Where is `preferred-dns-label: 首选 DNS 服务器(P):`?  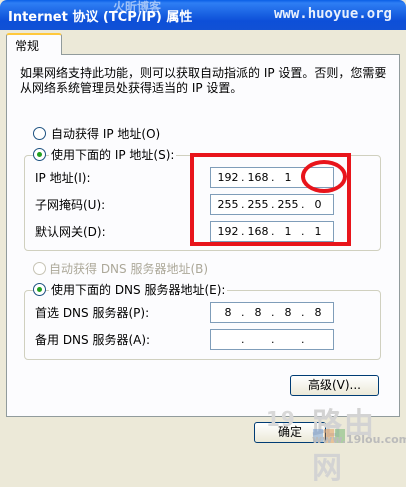 preferred-dns-label: 首选 DNS 服务器(P): is located at coordinates (92, 313).